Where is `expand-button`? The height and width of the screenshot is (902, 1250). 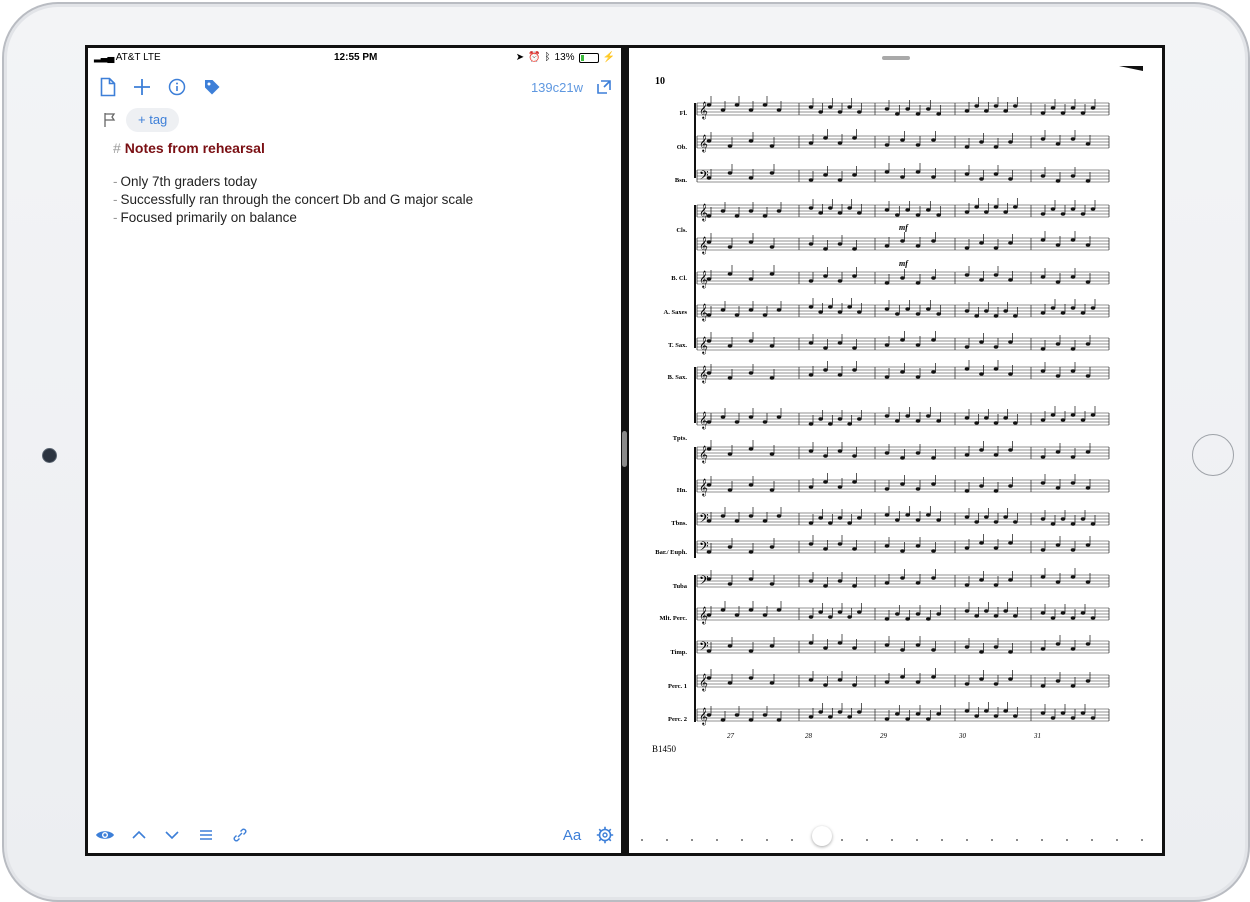 expand-button is located at coordinates (604, 87).